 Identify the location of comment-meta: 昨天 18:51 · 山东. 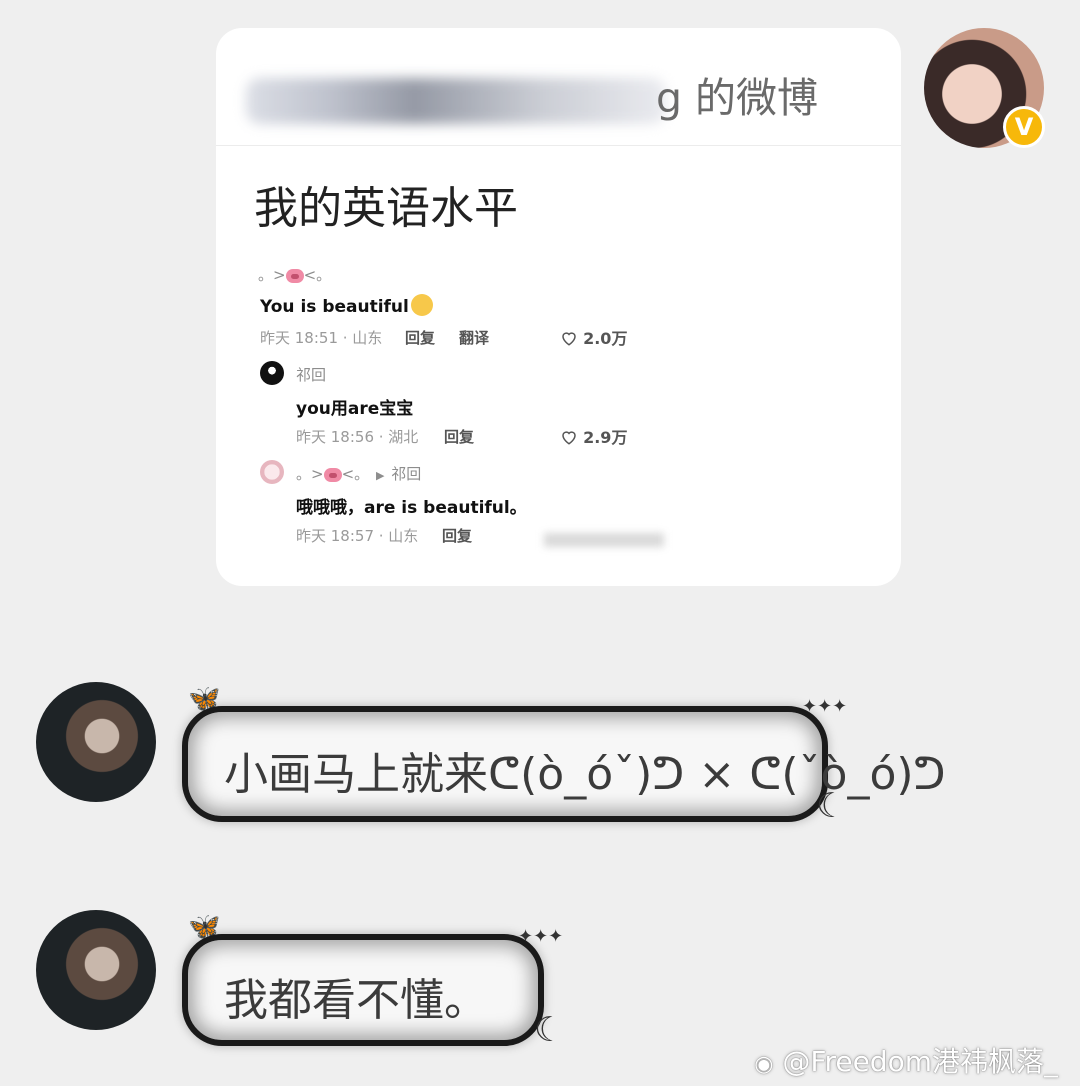
(321, 338).